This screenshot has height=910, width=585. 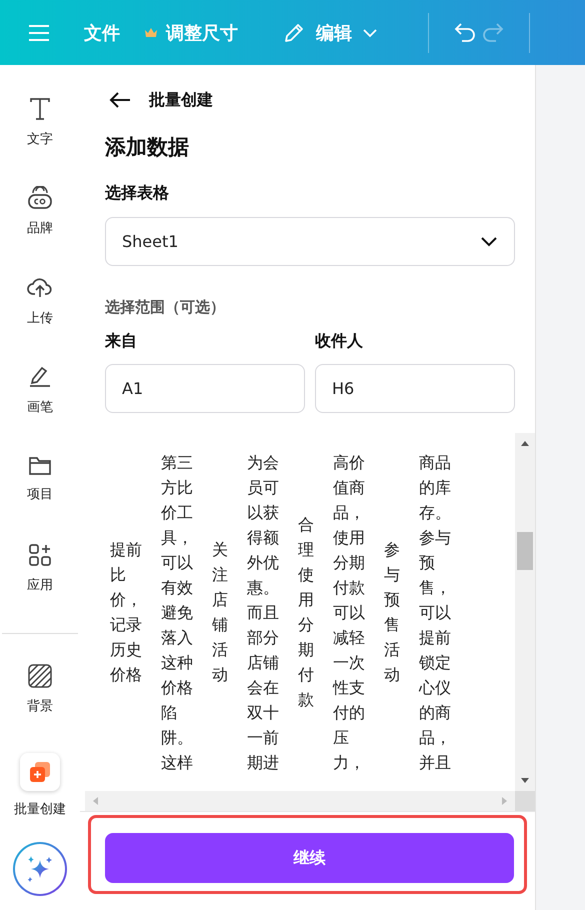 What do you see at coordinates (40, 709) in the screenshot?
I see `sidebar-item: 背景` at bounding box center [40, 709].